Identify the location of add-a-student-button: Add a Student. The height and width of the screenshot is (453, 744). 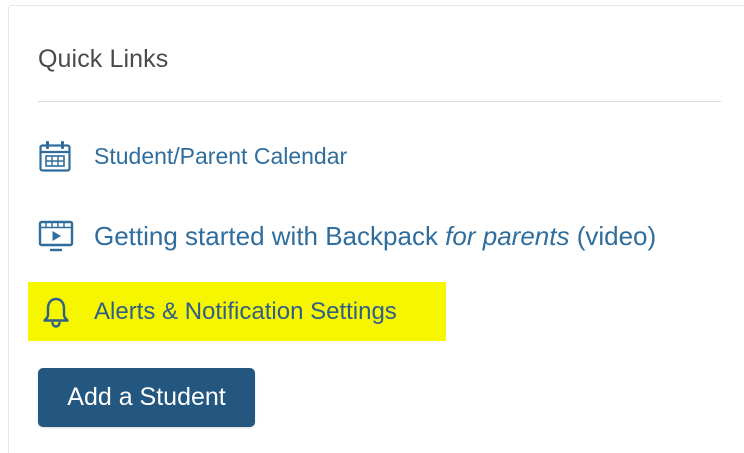
(146, 397).